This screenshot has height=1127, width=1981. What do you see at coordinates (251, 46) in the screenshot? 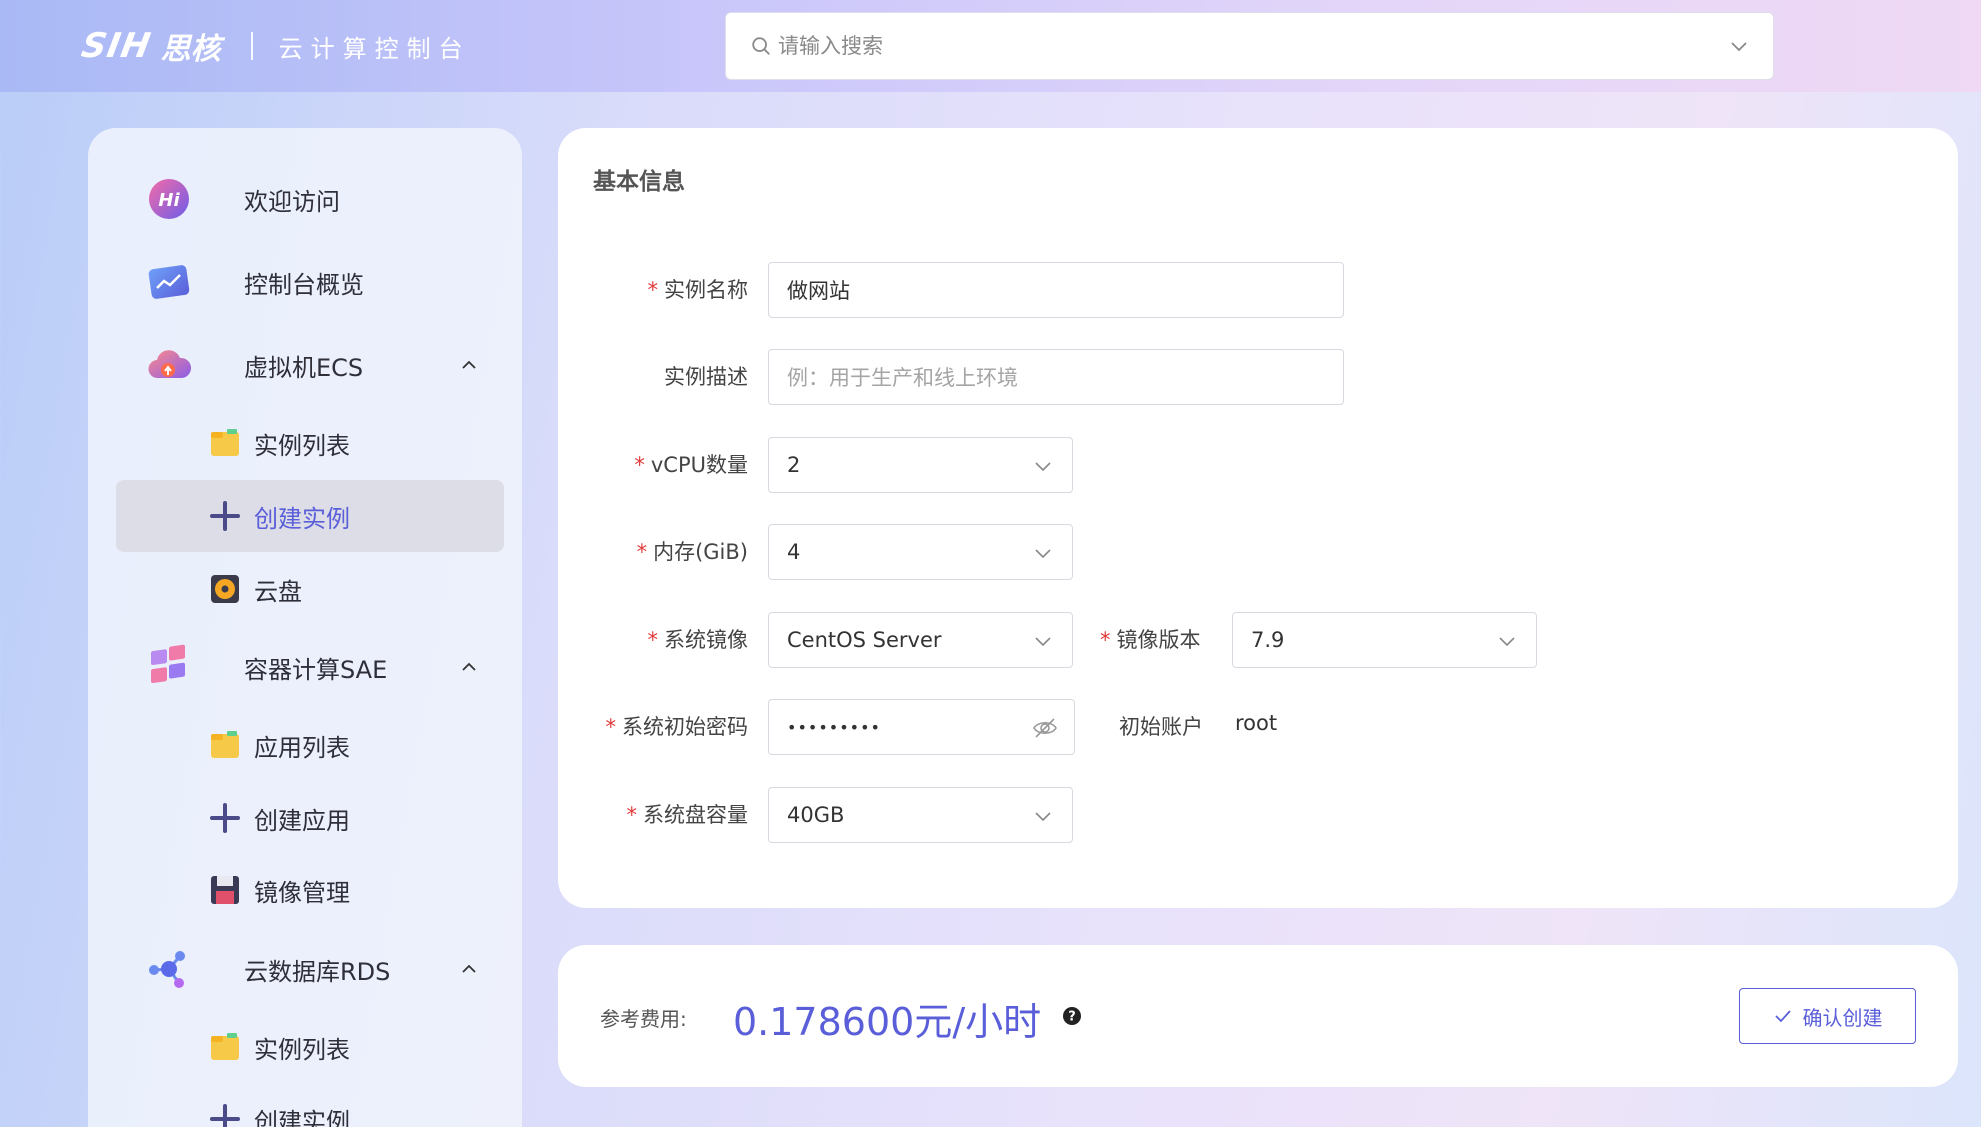
I see `logo-divider` at bounding box center [251, 46].